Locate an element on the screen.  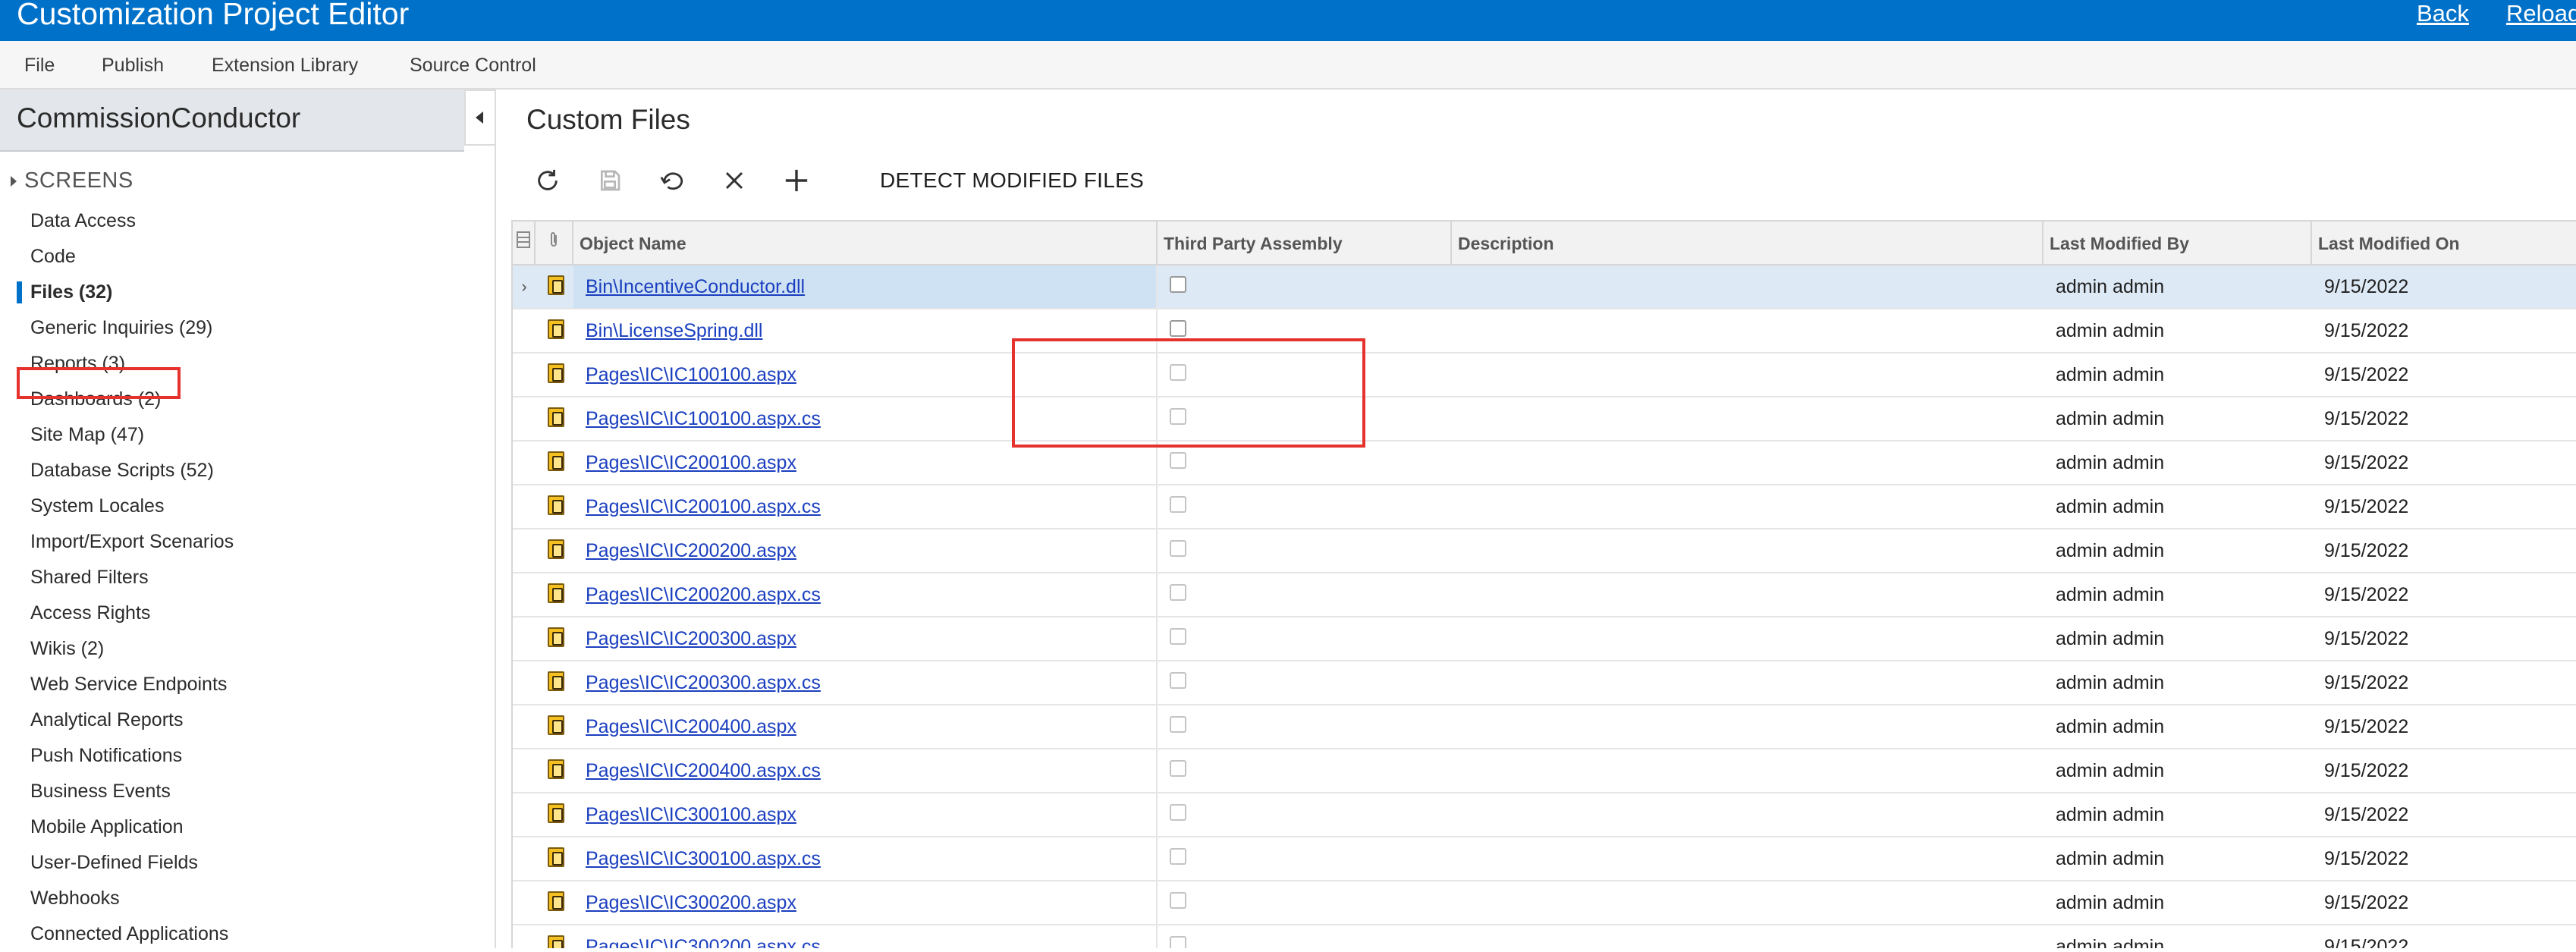
row-expand-icon: › is located at coordinates (524, 286).